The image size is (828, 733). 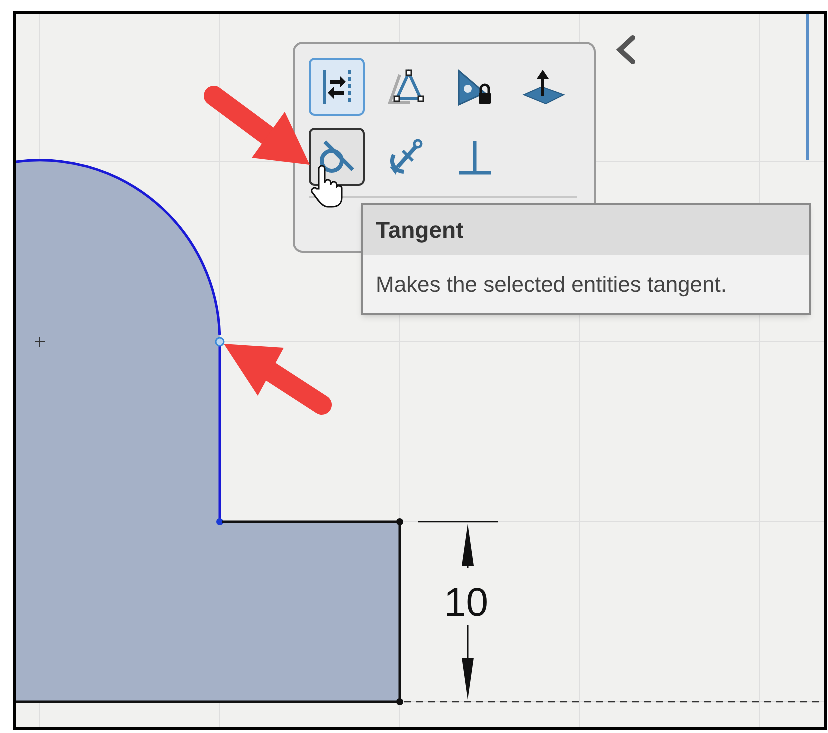 I want to click on tooltip-title: Tangent, so click(x=420, y=230).